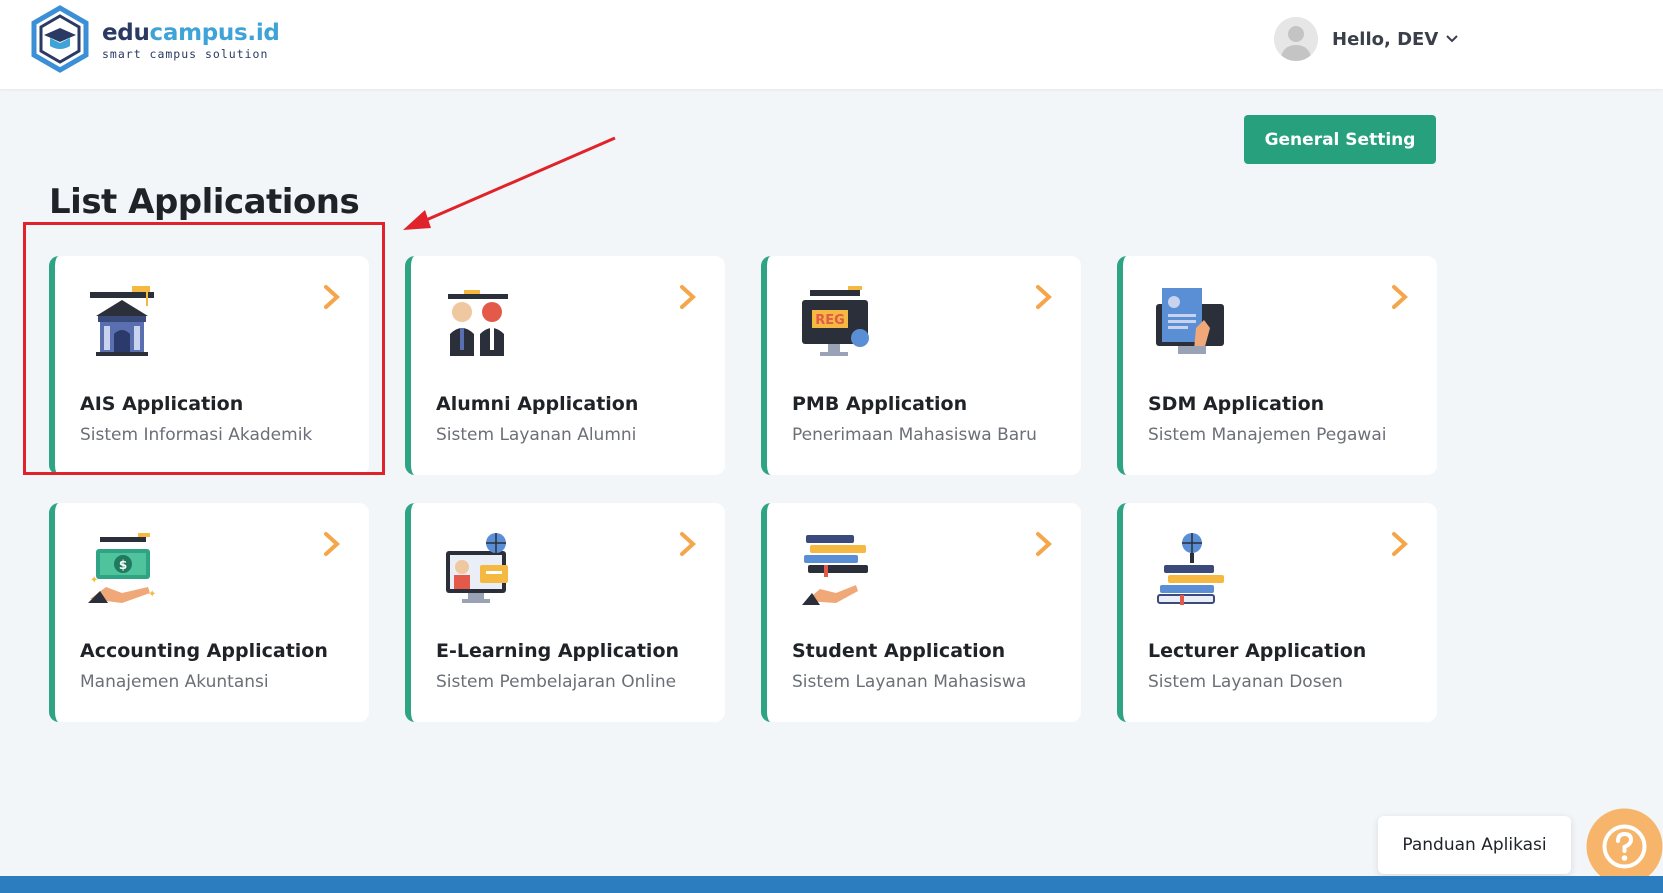 The image size is (1663, 893). Describe the element at coordinates (1340, 139) in the screenshot. I see `general-setting-button: General Setting` at that location.